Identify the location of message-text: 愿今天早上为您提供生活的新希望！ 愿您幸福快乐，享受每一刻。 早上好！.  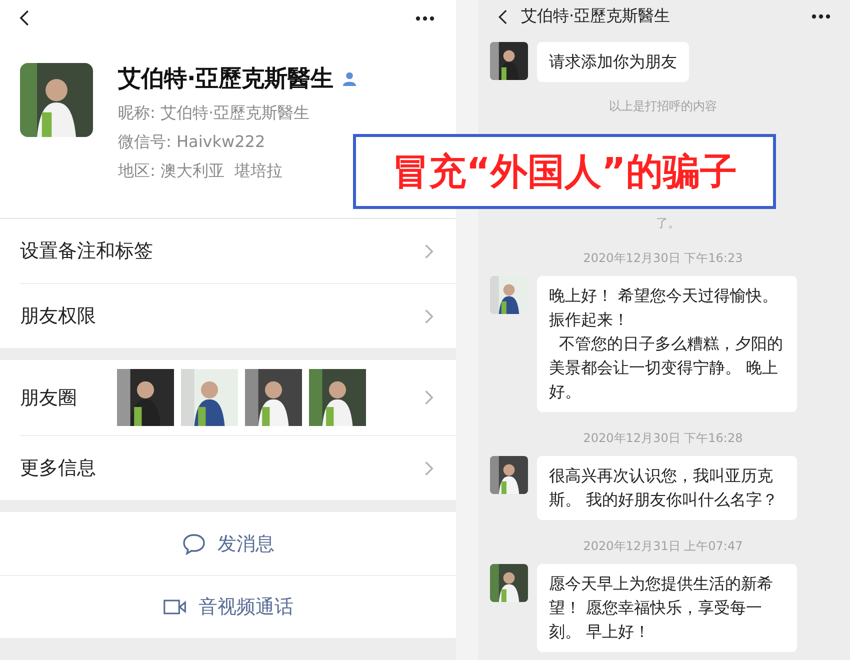
(661, 608).